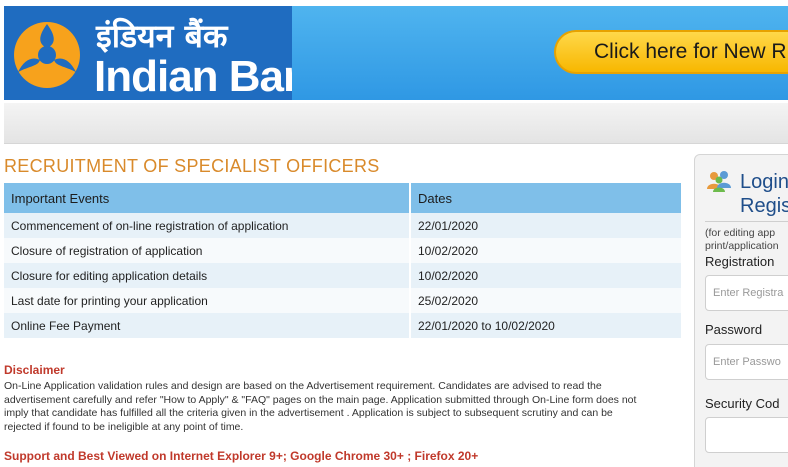 This screenshot has height=467, width=788. What do you see at coordinates (734, 329) in the screenshot?
I see `password-label: Password` at bounding box center [734, 329].